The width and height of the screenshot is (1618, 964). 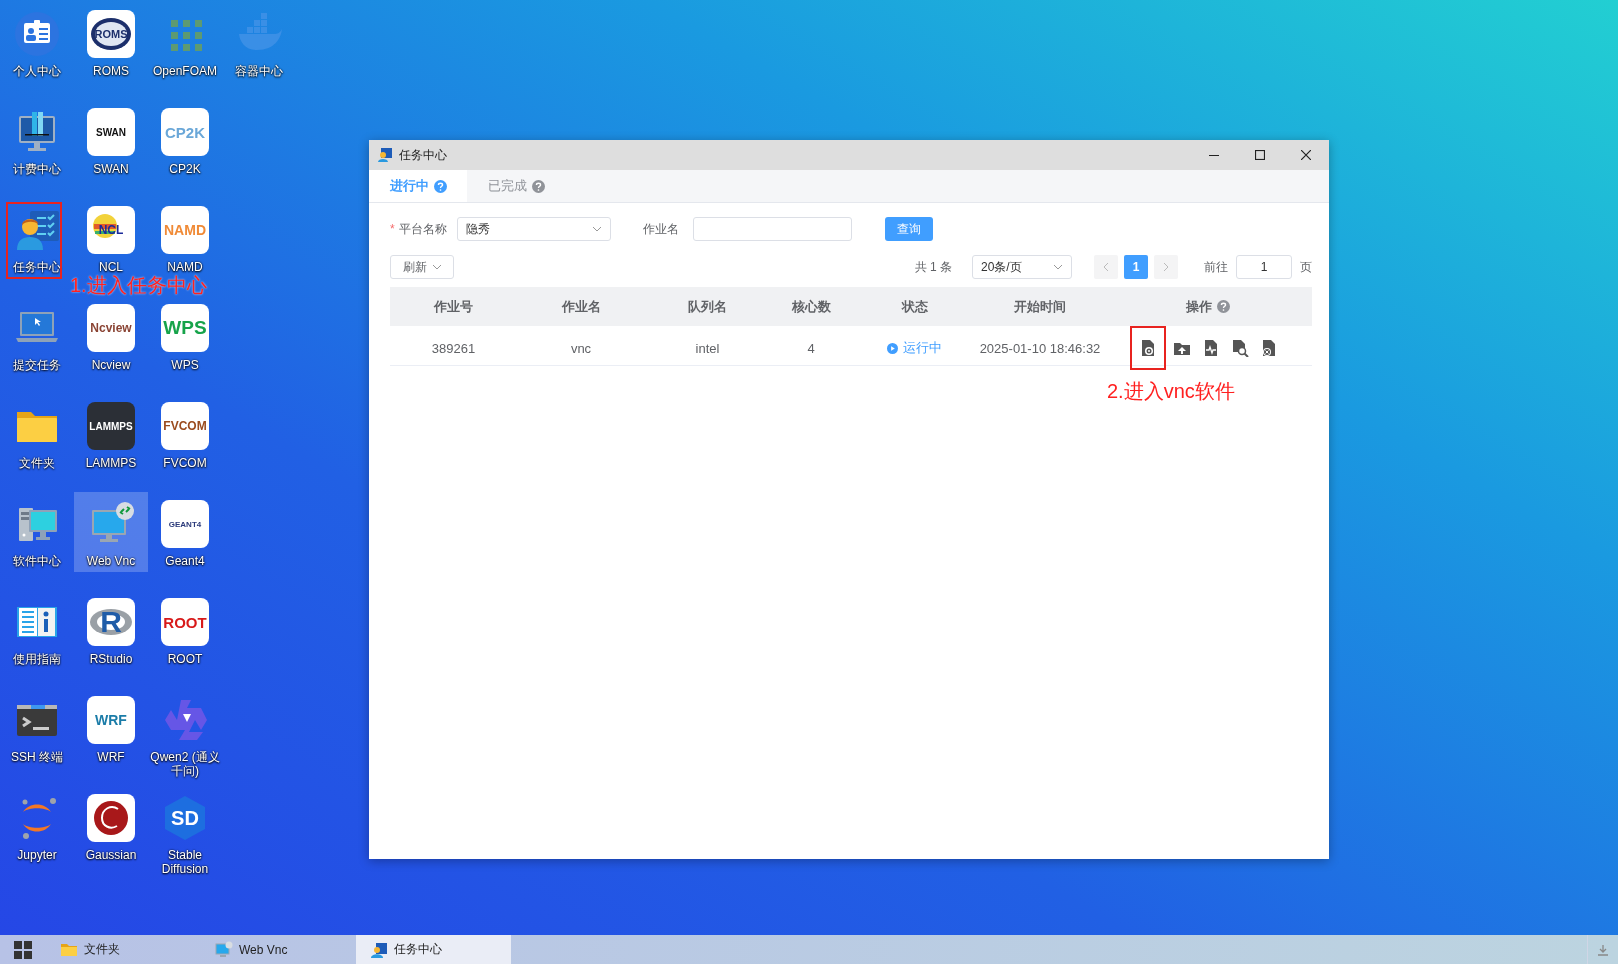 I want to click on column-header: 状态, so click(x=914, y=306).